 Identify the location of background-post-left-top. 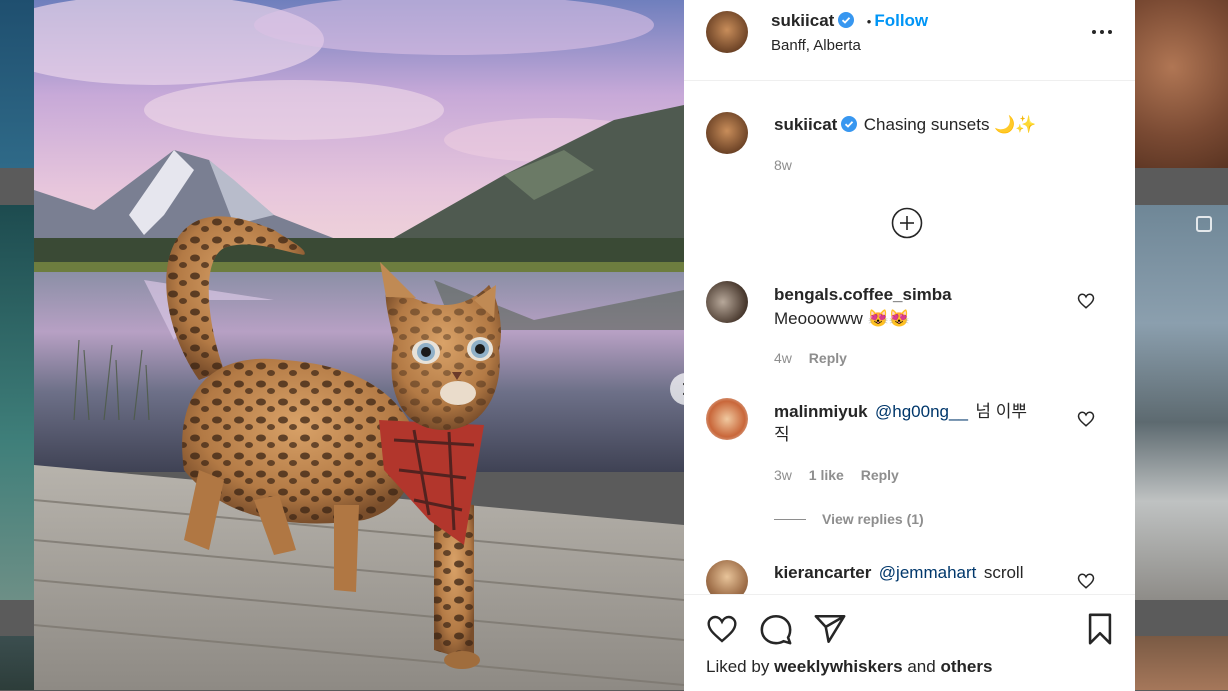
(17, 84).